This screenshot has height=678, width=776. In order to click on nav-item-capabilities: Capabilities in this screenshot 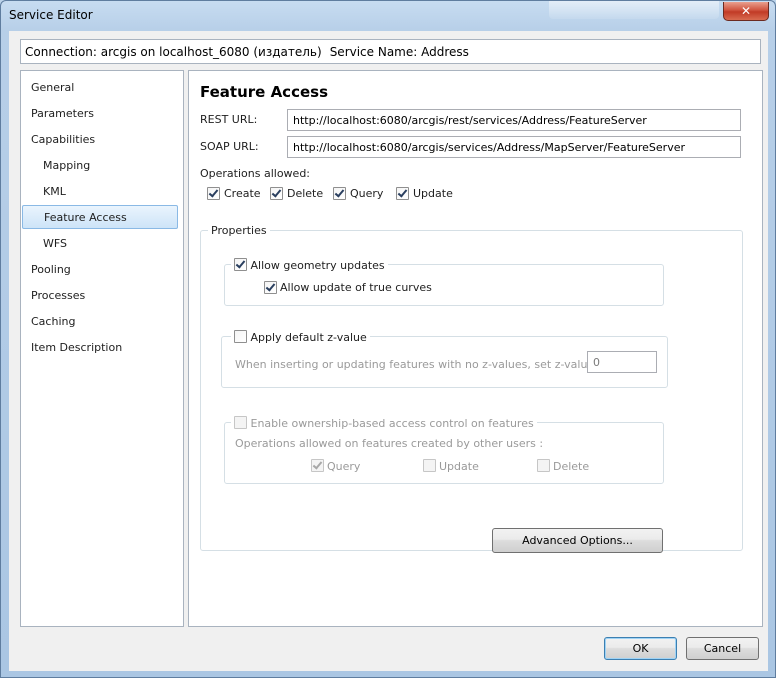, I will do `click(100, 140)`.